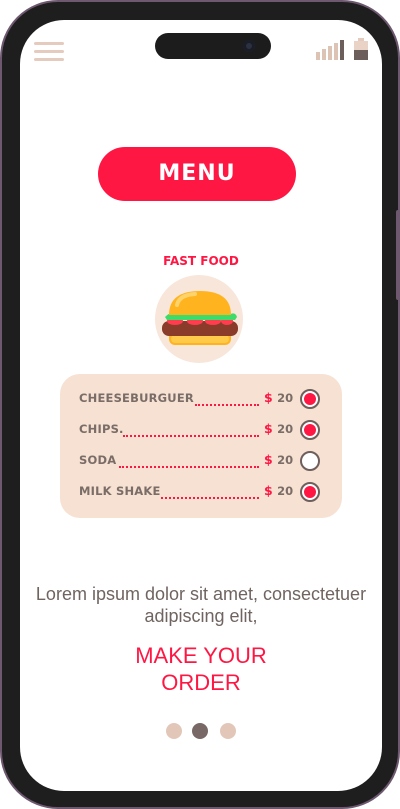  Describe the element at coordinates (201, 669) in the screenshot. I see `make-order-button: MAKE YOUR ORDER` at that location.